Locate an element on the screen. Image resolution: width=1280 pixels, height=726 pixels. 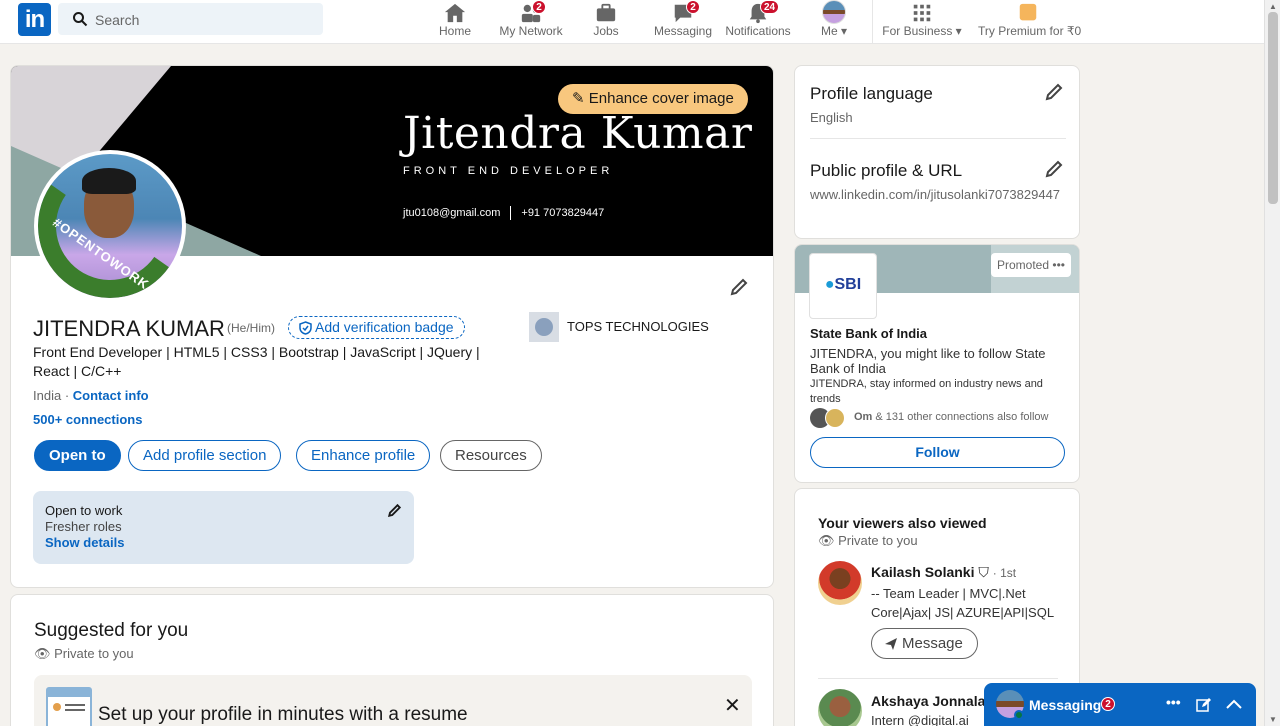
cover-title: FRONT END DEVELOPER is located at coordinates (508, 171).